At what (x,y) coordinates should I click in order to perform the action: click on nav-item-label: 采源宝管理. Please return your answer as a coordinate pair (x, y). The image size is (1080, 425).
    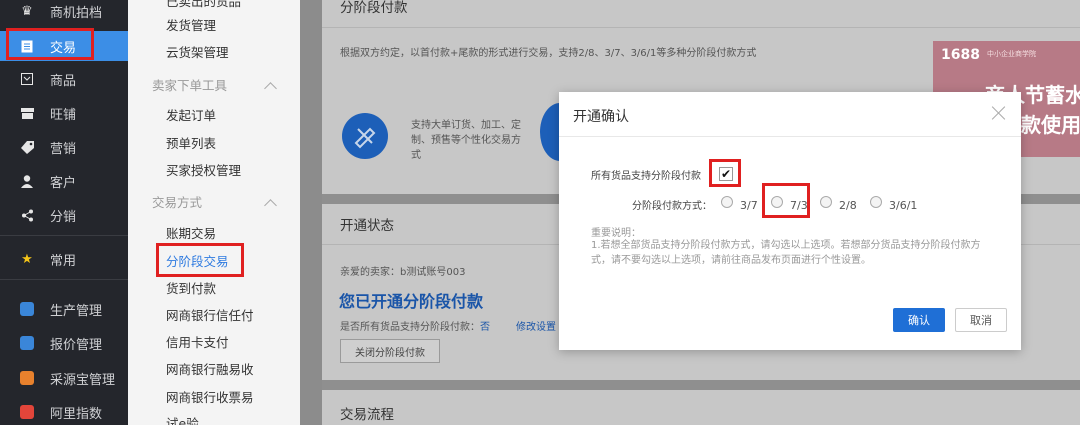
    Looking at the image, I should click on (83, 380).